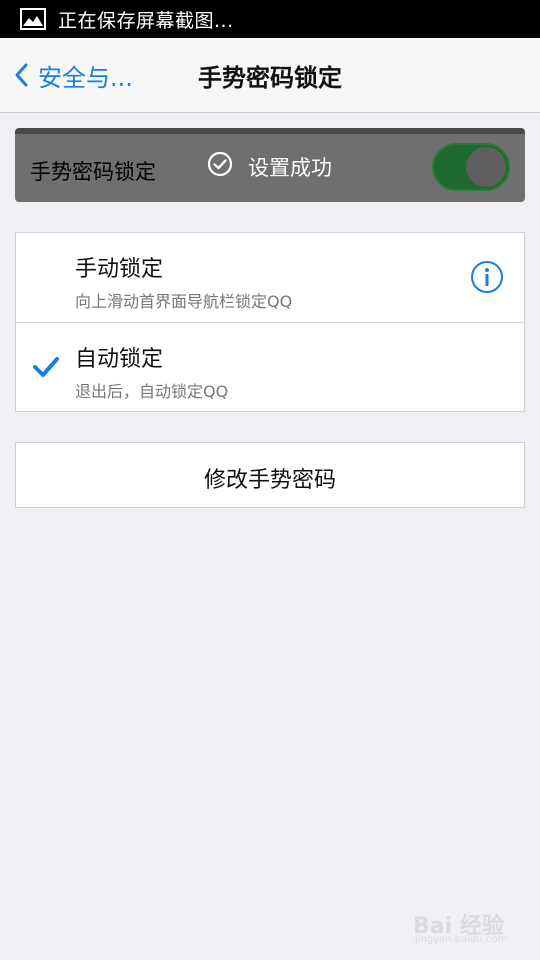  I want to click on gesture-lock-toggle-row: 手势密码锁定 设置成功, so click(270, 165).